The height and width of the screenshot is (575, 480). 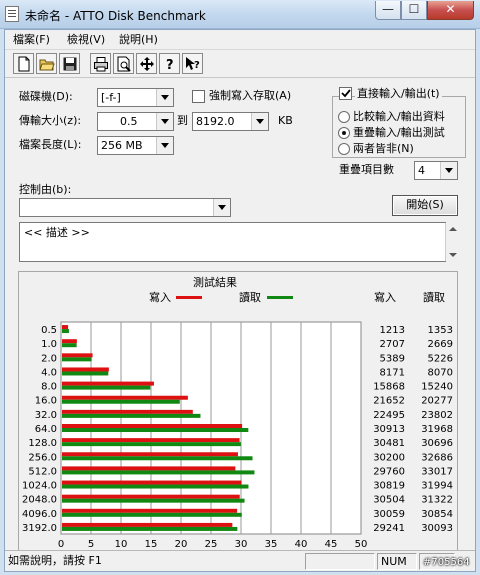 I want to click on read-value-label: 31322, so click(x=437, y=500).